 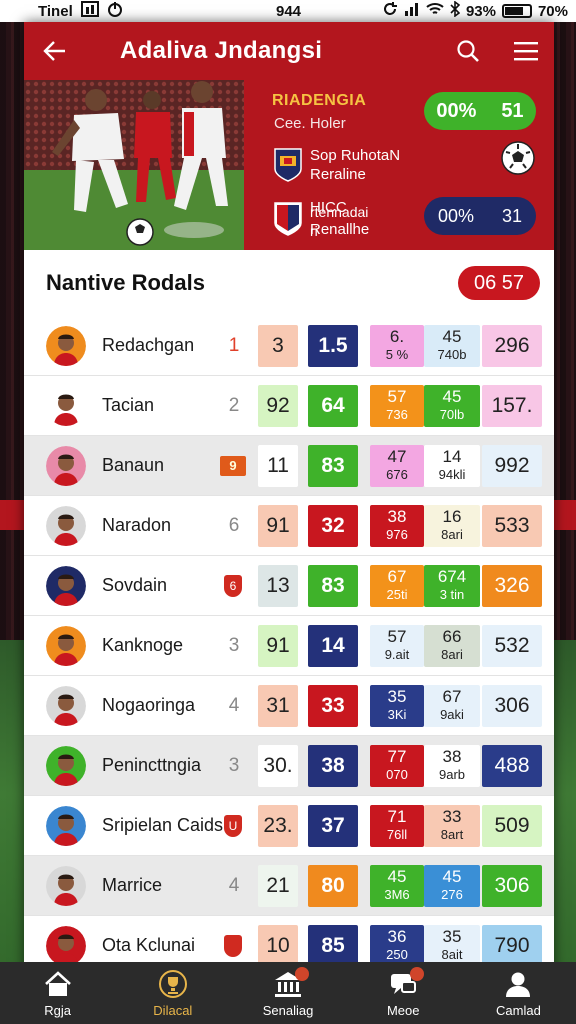 I want to click on stat-cell-1: 21, so click(x=278, y=885).